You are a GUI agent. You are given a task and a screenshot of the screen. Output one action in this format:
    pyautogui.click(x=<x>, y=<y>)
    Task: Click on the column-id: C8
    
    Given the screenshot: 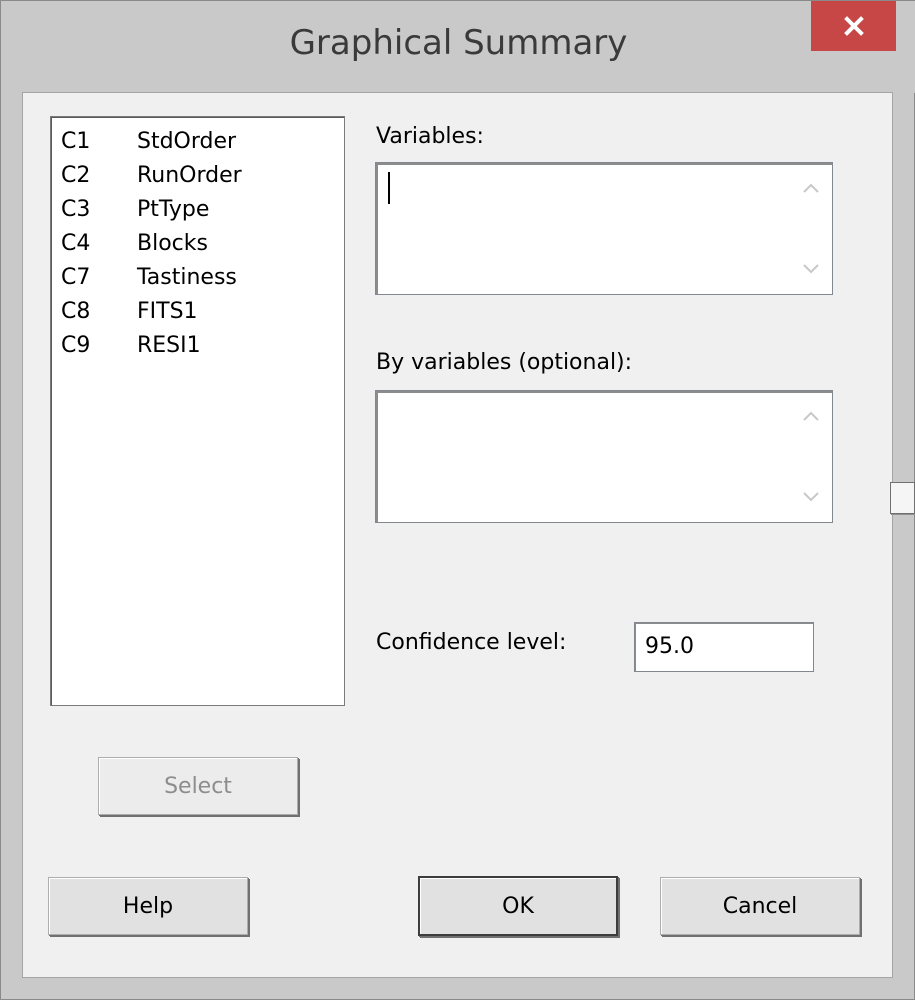 What is the action you would take?
    pyautogui.click(x=76, y=311)
    